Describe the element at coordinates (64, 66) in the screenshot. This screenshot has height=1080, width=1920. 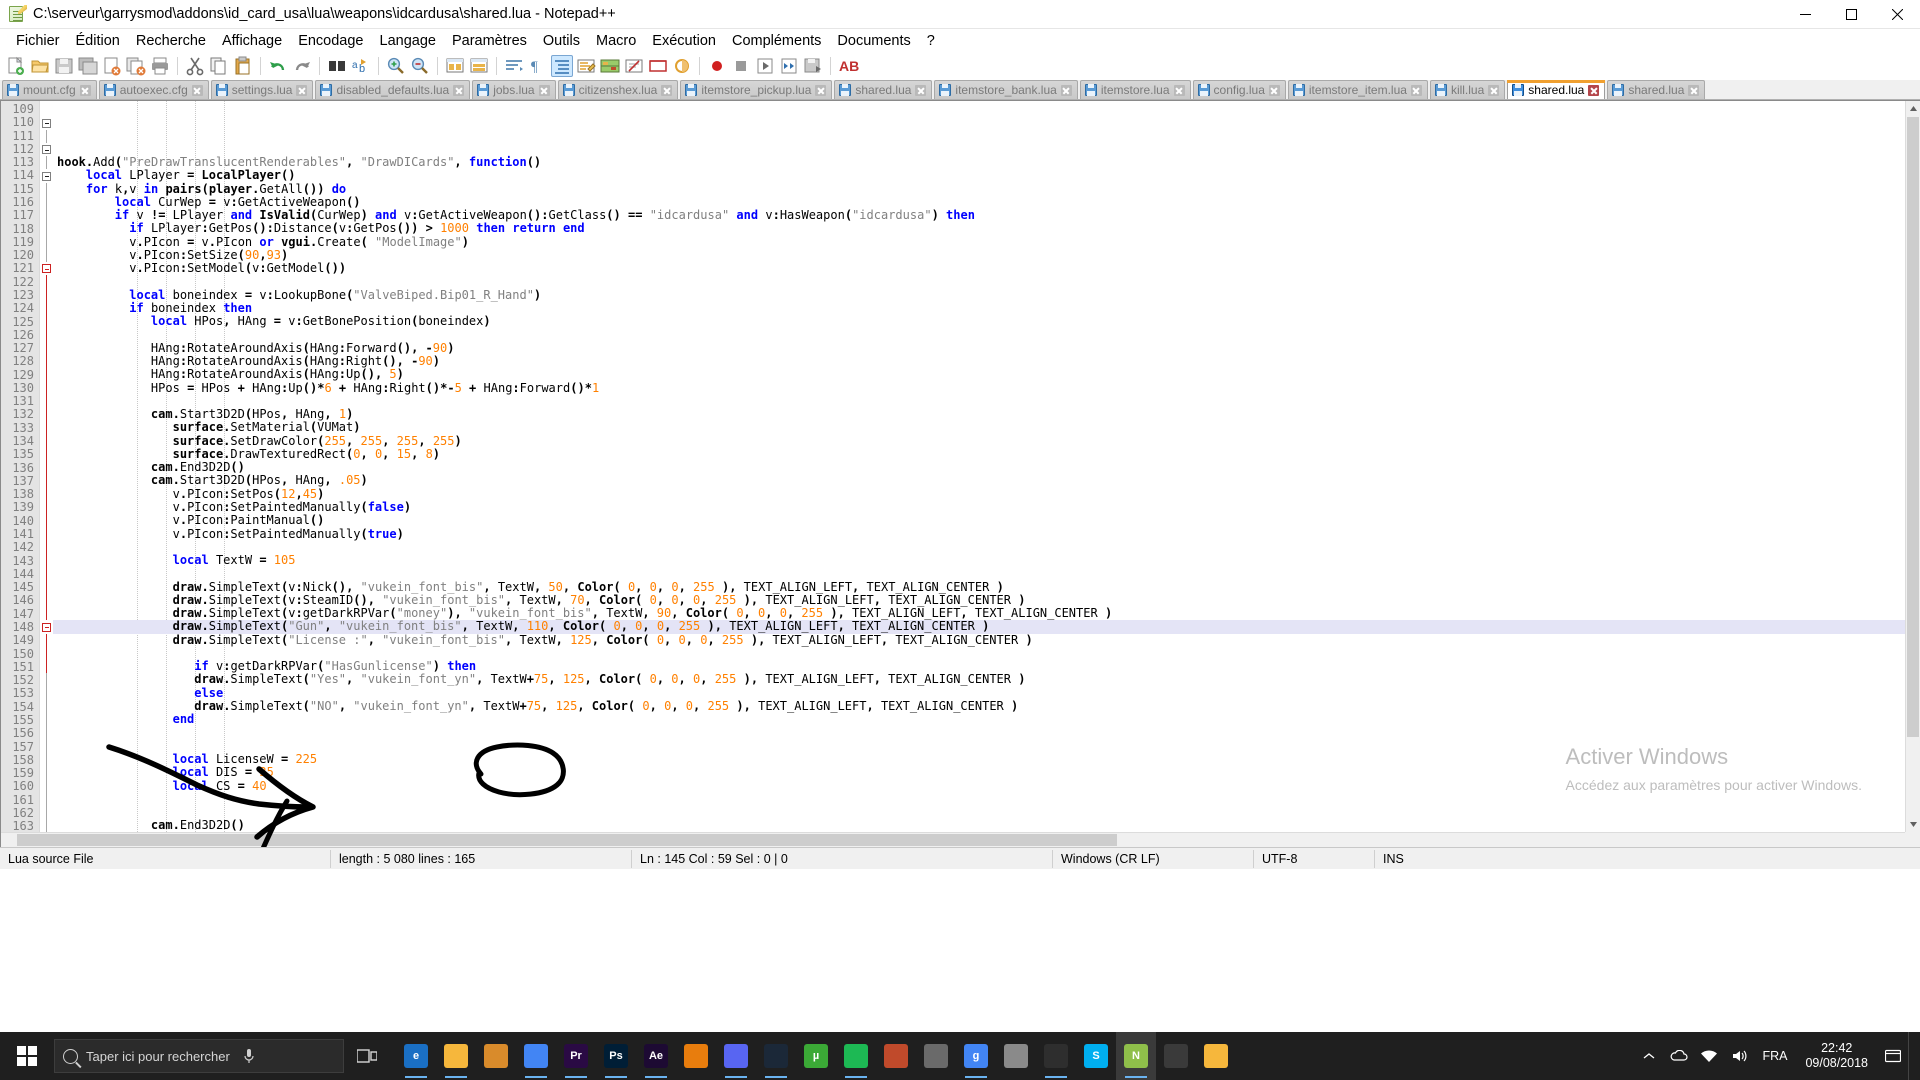
I see `save-icon` at that location.